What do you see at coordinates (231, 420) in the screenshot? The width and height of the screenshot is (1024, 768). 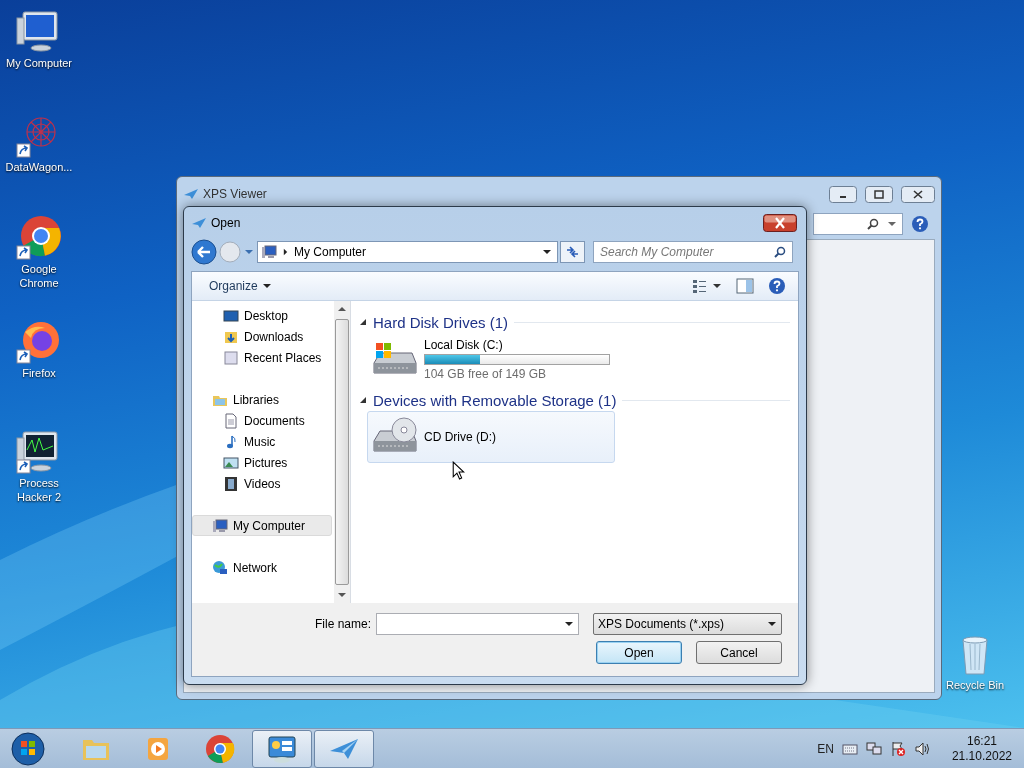 I see `document-icon` at bounding box center [231, 420].